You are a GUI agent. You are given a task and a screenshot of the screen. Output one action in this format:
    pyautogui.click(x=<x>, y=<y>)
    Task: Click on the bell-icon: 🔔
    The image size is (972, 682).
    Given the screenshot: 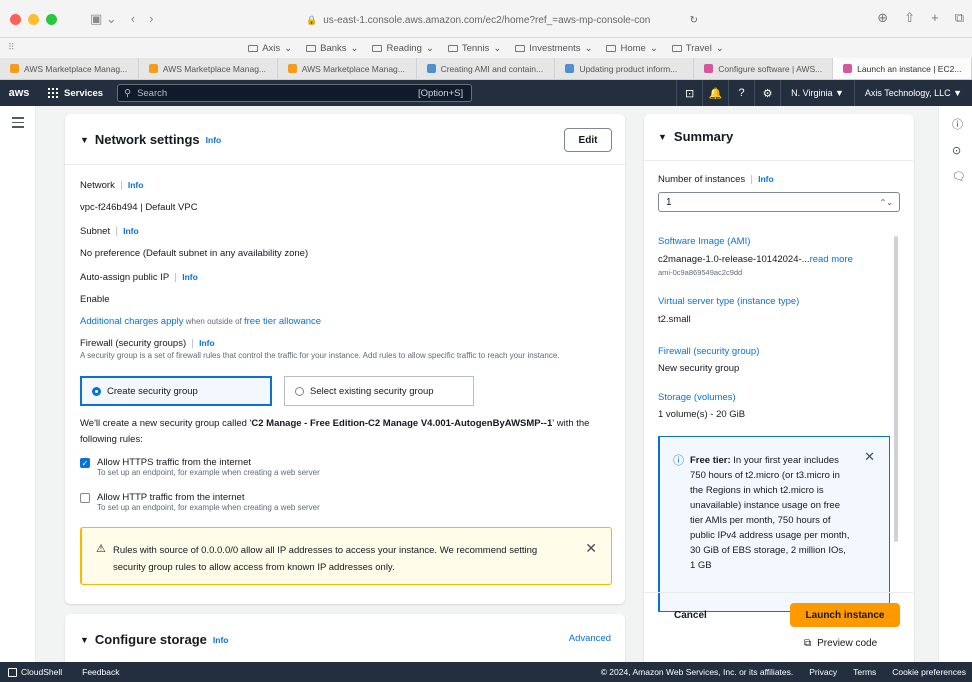 What is the action you would take?
    pyautogui.click(x=715, y=93)
    